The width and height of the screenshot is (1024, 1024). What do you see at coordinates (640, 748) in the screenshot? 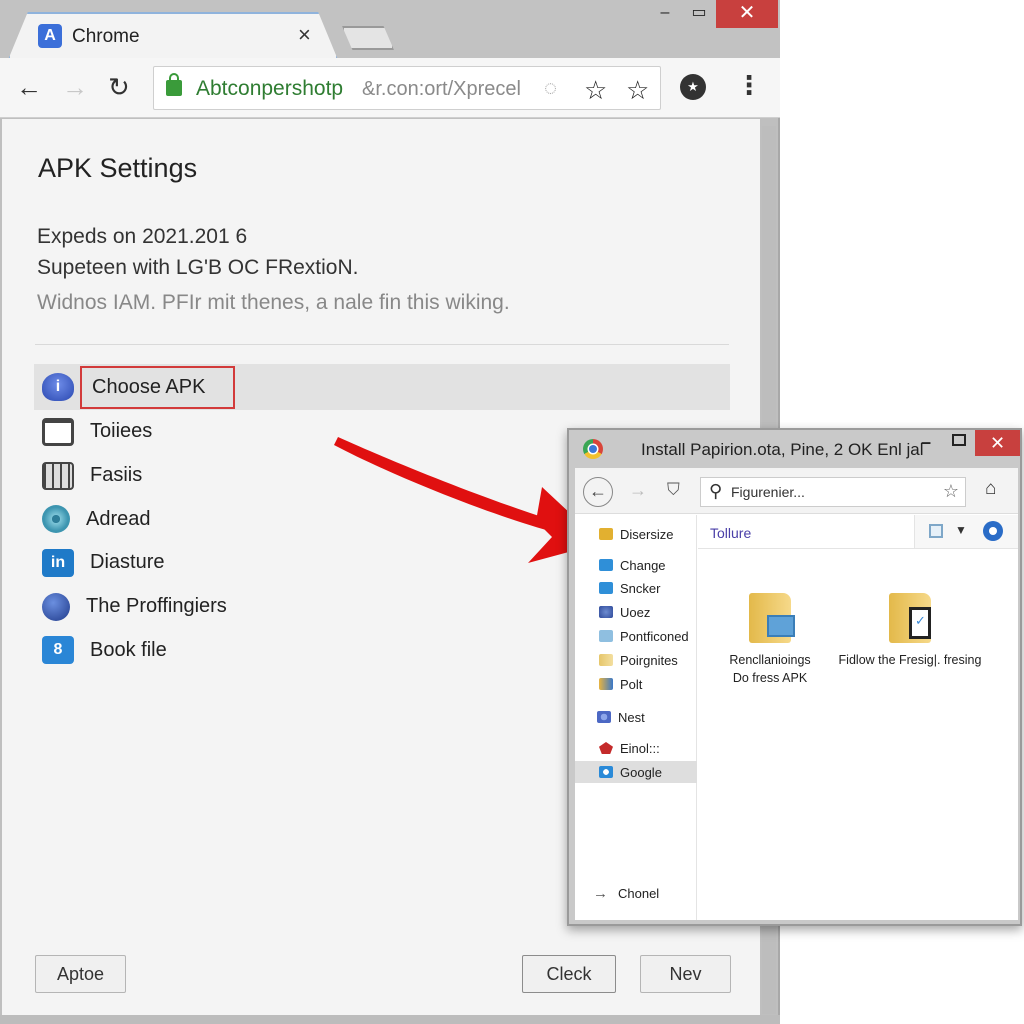
I see `nav-item-label: Einol:::` at bounding box center [640, 748].